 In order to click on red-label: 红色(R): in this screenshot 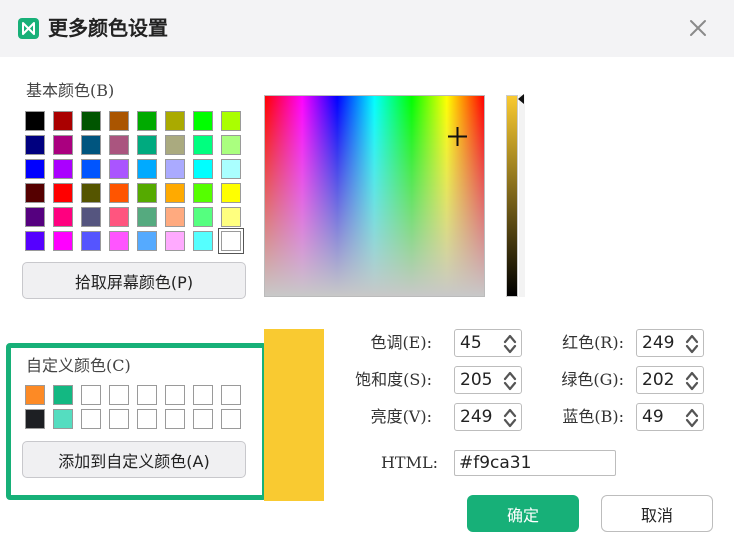, I will do `click(593, 342)`.